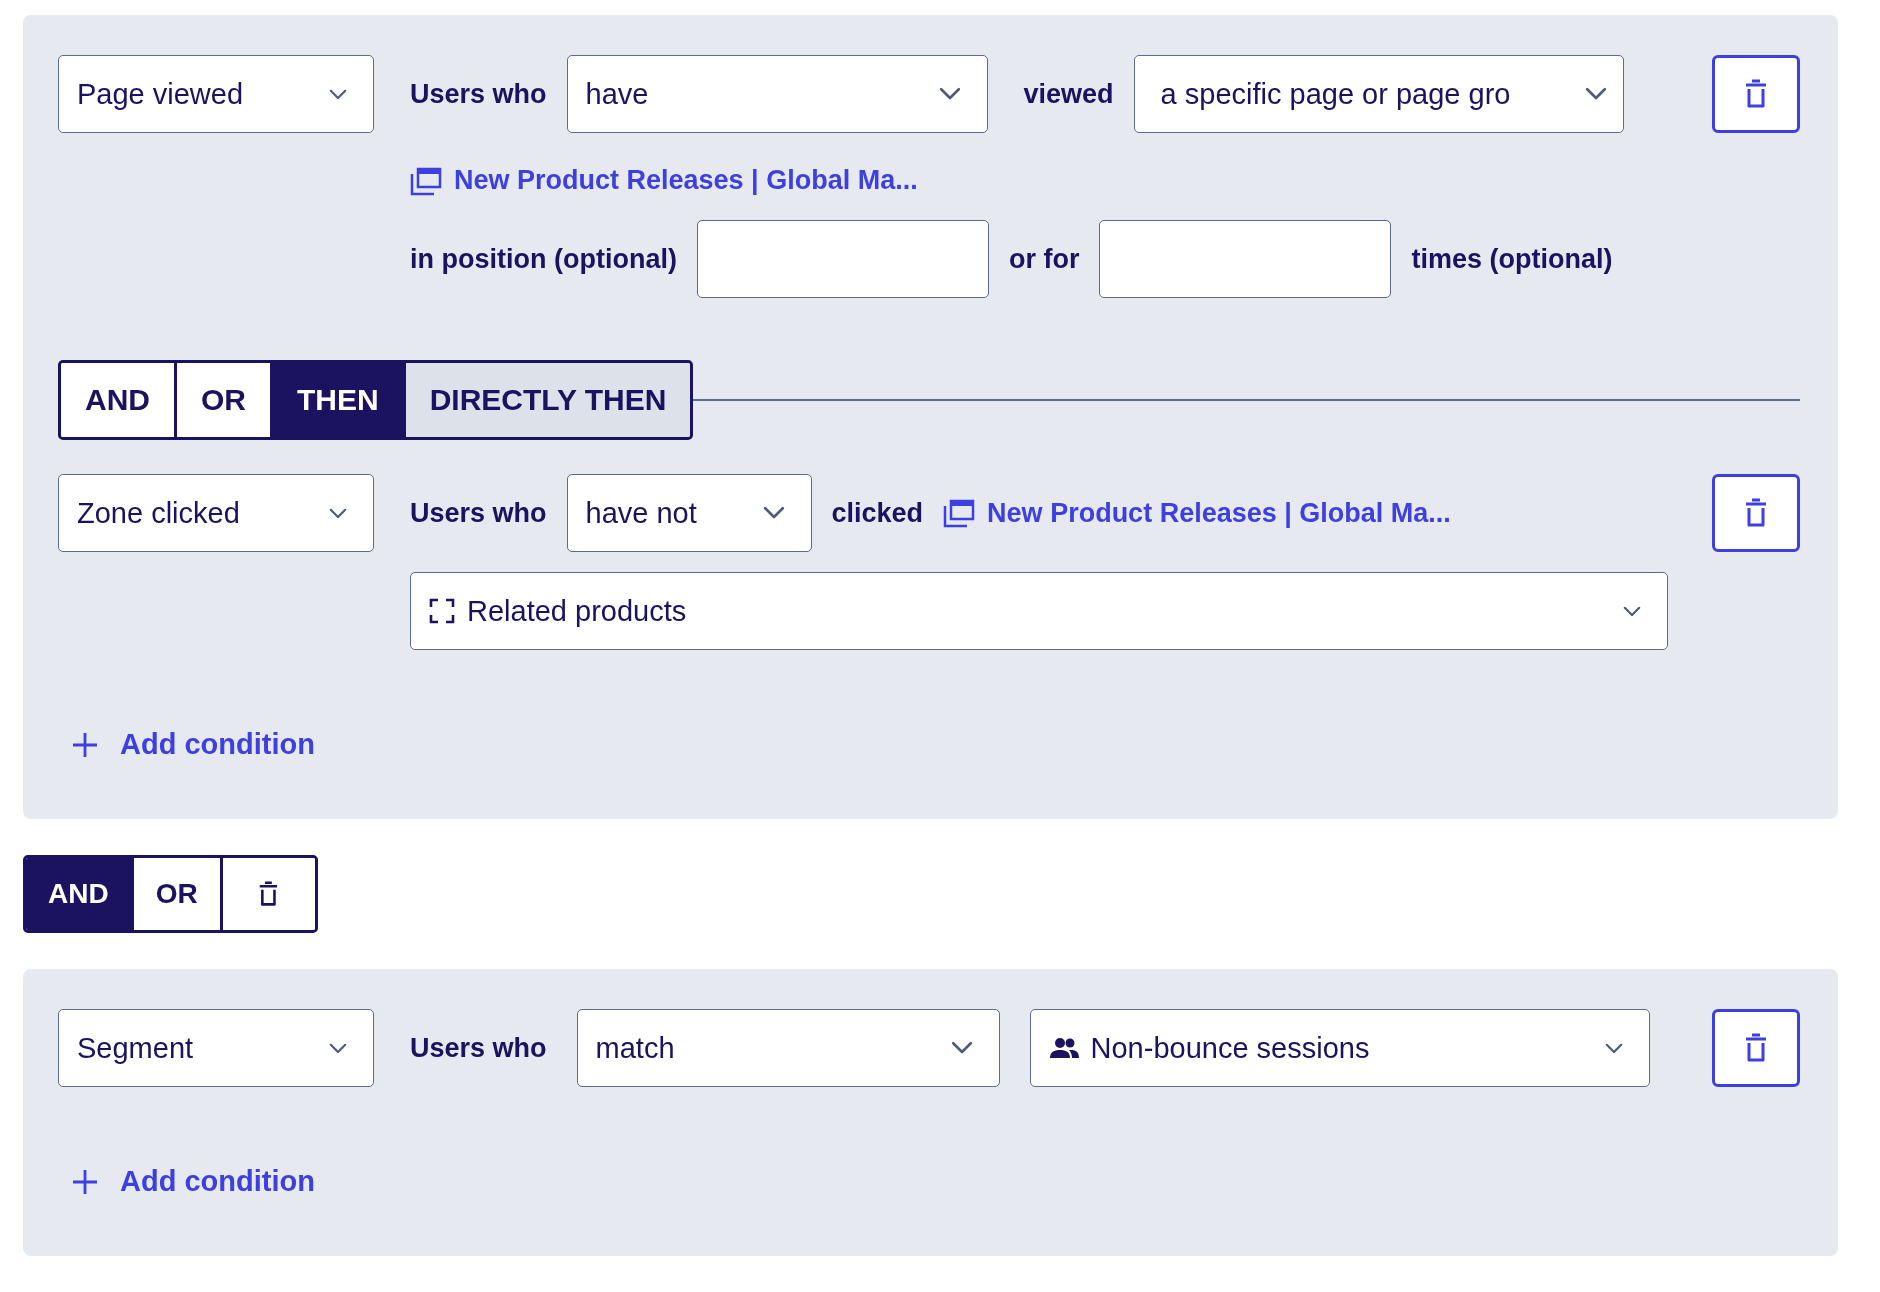 The width and height of the screenshot is (1880, 1292). Describe the element at coordinates (1245, 259) in the screenshot. I see `times-input` at that location.